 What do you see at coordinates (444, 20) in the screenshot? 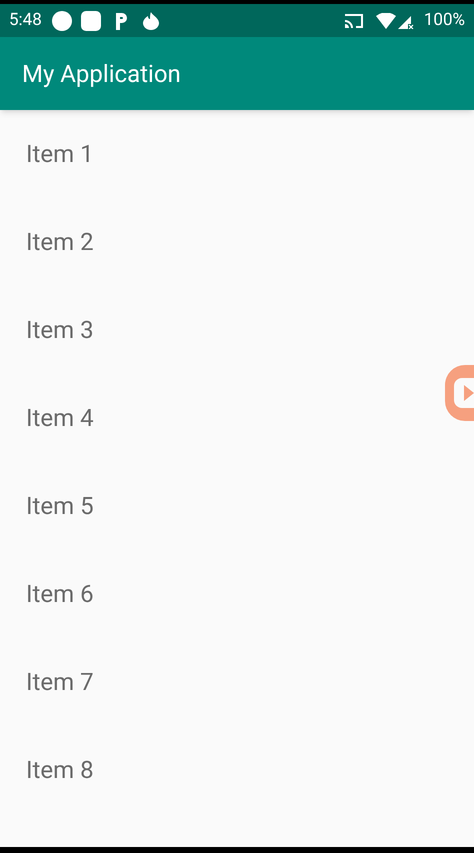
I see `battery-percent: 100%` at bounding box center [444, 20].